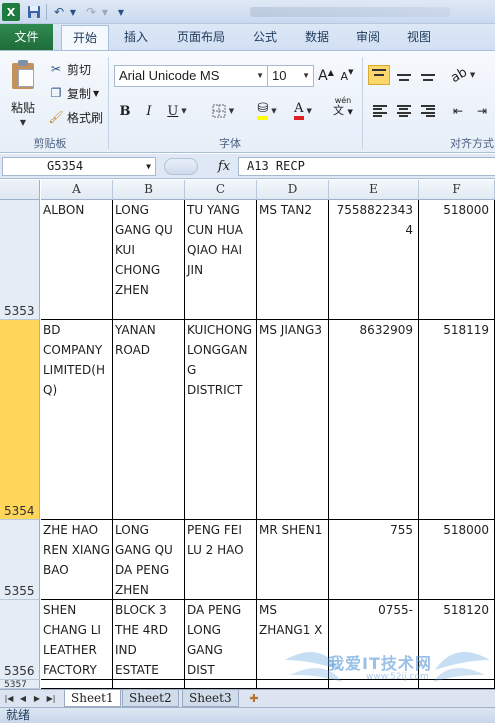 Image resolution: width=495 pixels, height=726 pixels. What do you see at coordinates (77, 260) in the screenshot?
I see `cell-a5353: ALBON` at bounding box center [77, 260].